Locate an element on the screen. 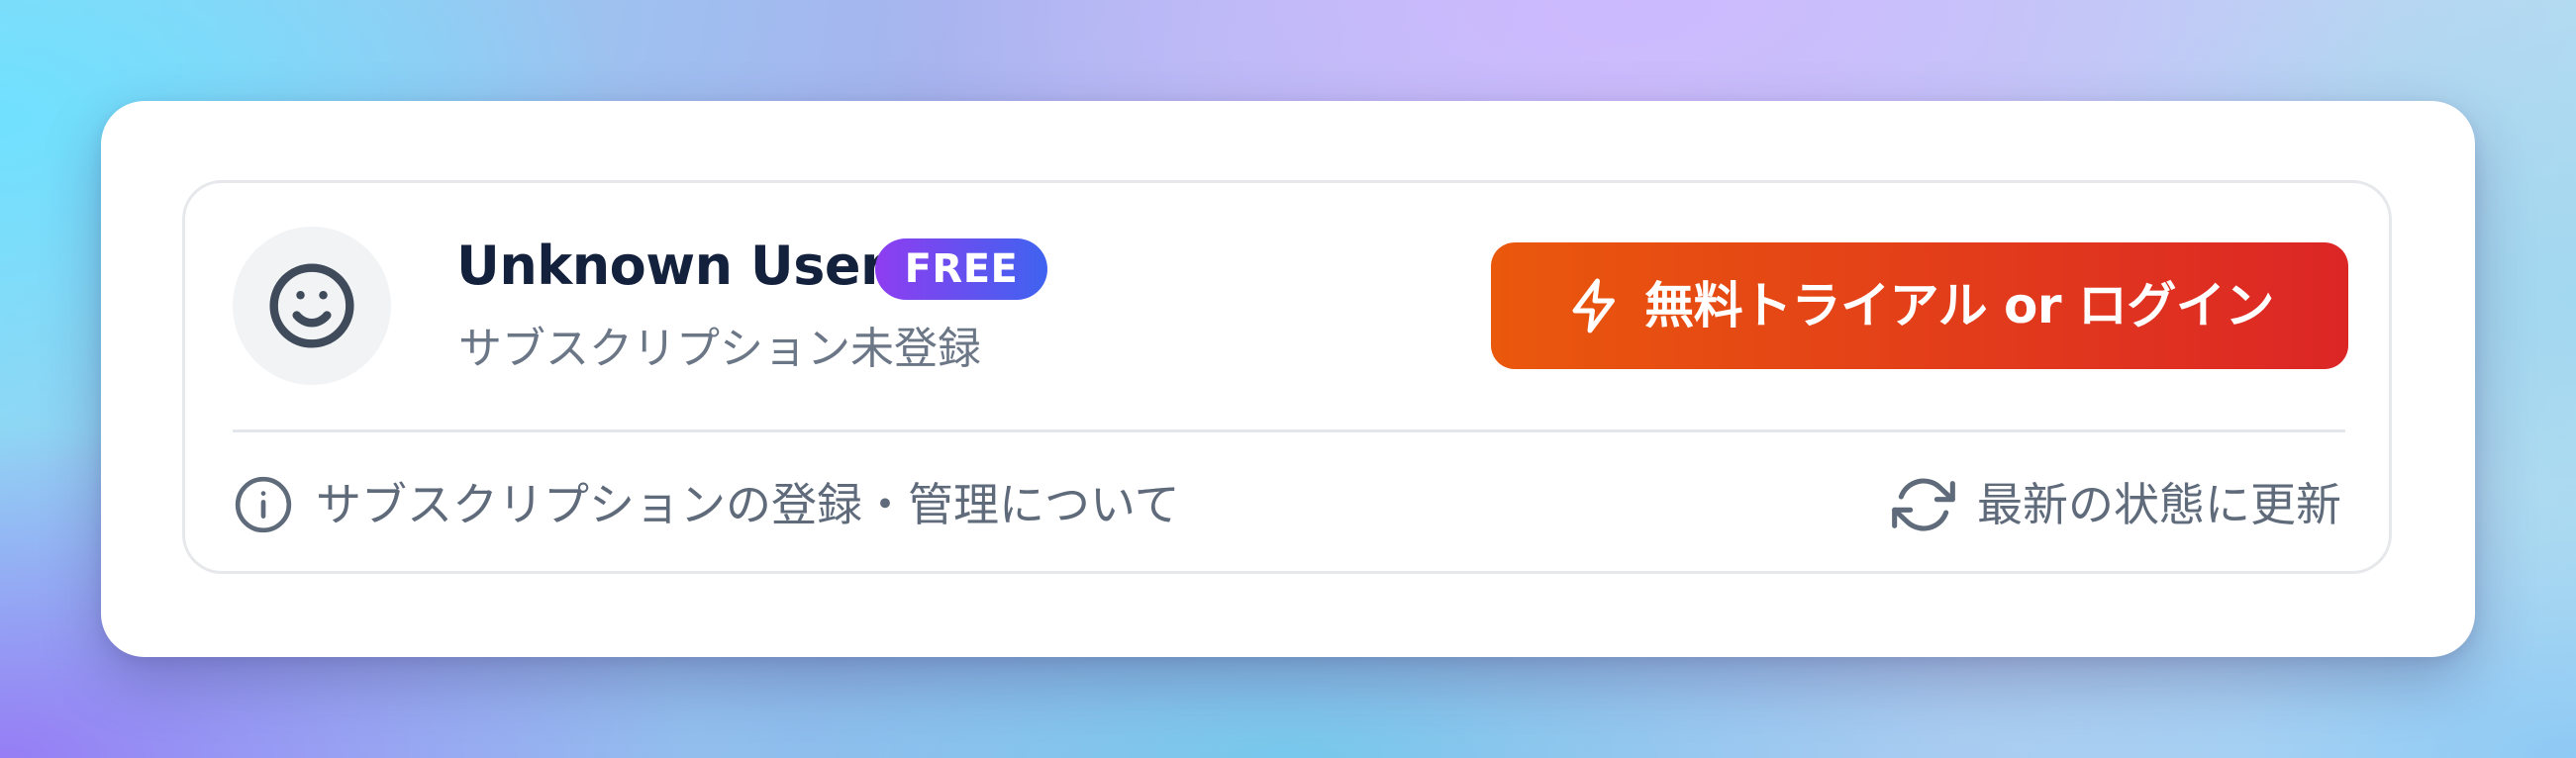 The height and width of the screenshot is (758, 2576). plan-badge: FREE is located at coordinates (961, 269).